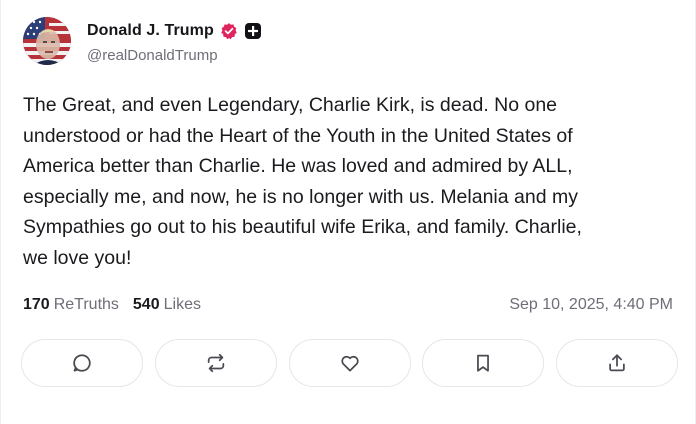  Describe the element at coordinates (152, 55) in the screenshot. I see `author-handle: @realDonaldTrump` at that location.